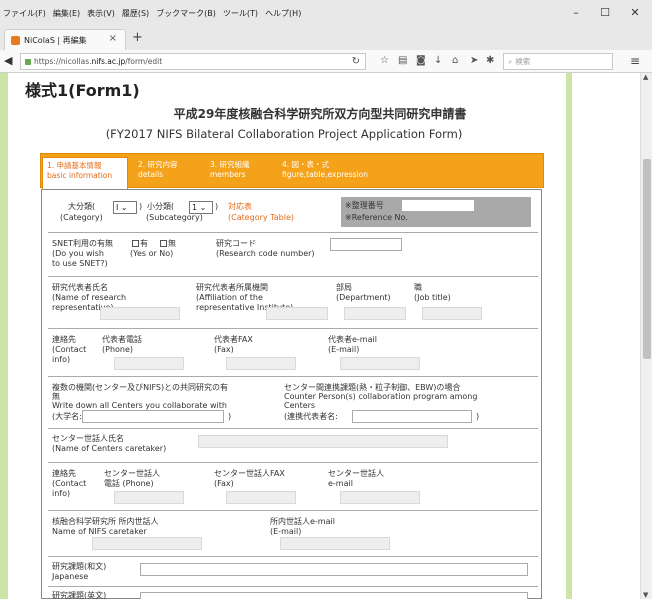 Image resolution: width=652 pixels, height=599 pixels. Describe the element at coordinates (297, 313) in the screenshot. I see `rep-affil-field` at that location.